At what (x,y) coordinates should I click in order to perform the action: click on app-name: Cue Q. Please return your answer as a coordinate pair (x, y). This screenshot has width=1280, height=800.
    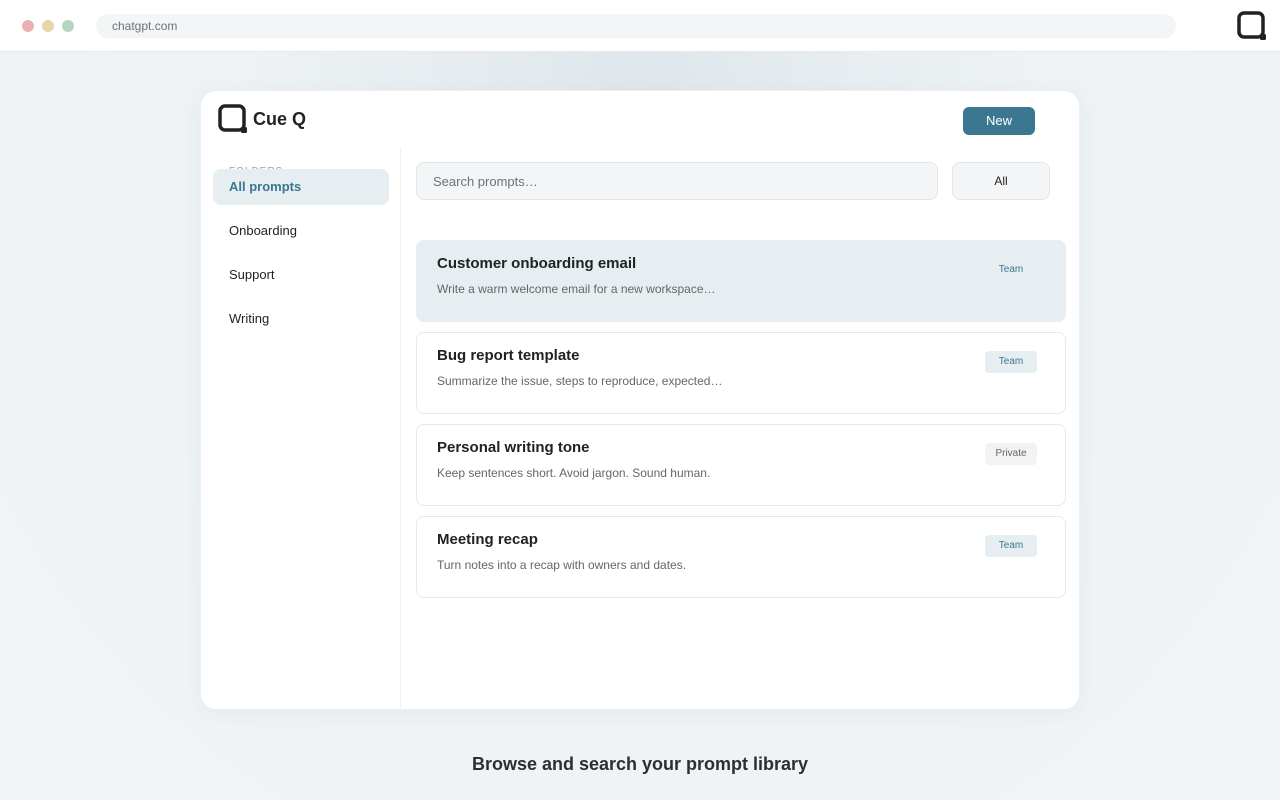
    Looking at the image, I should click on (280, 118).